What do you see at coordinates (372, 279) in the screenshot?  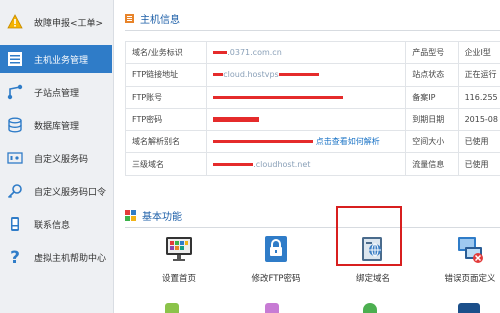 I see `feature-label: 绑定域名` at bounding box center [372, 279].